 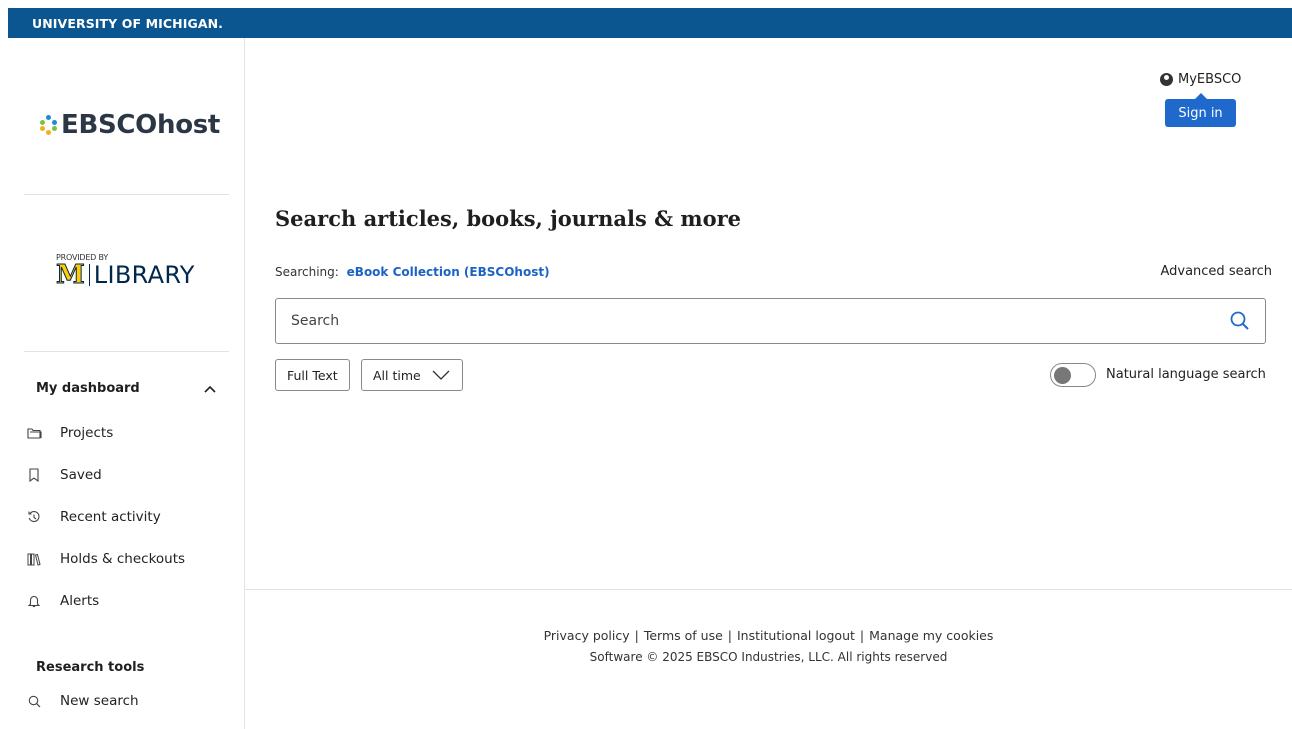 What do you see at coordinates (1166, 79) in the screenshot?
I see `user-circle-icon` at bounding box center [1166, 79].